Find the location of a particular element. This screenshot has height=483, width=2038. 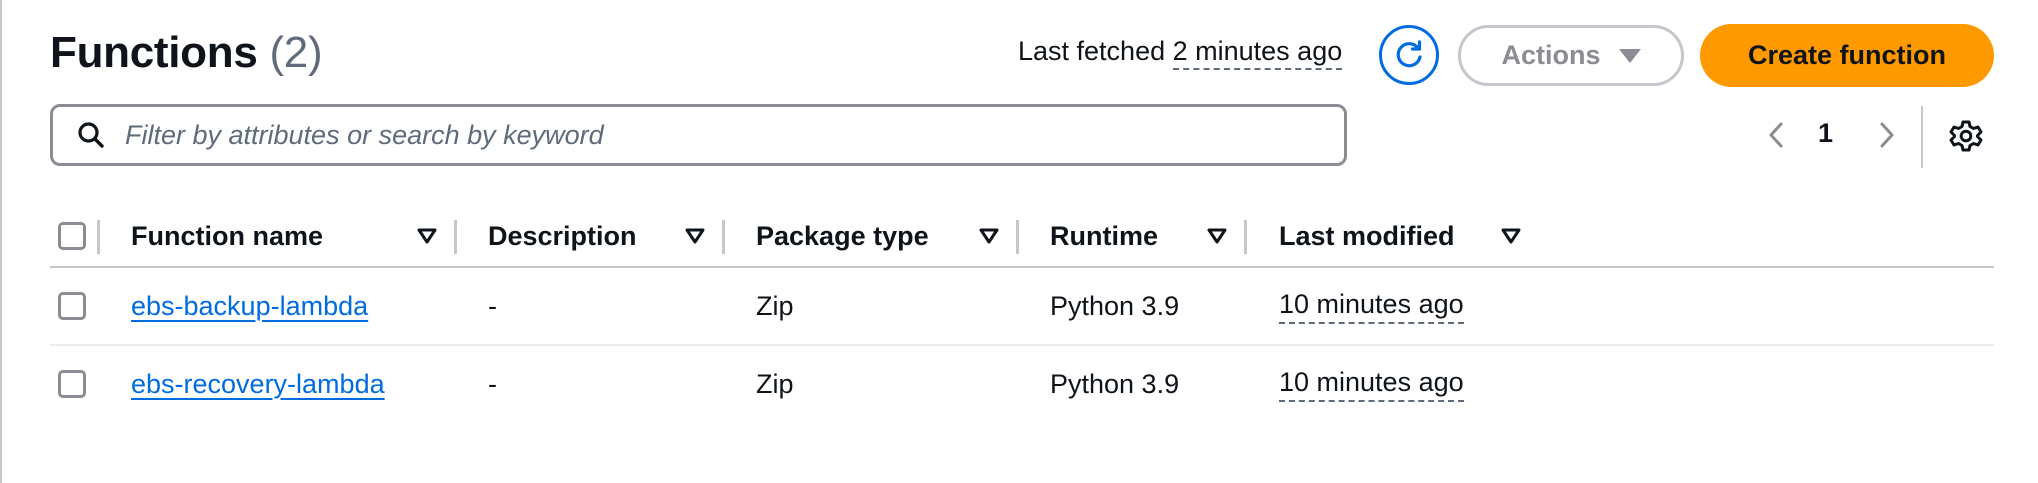

next-page-button is located at coordinates (1887, 135).